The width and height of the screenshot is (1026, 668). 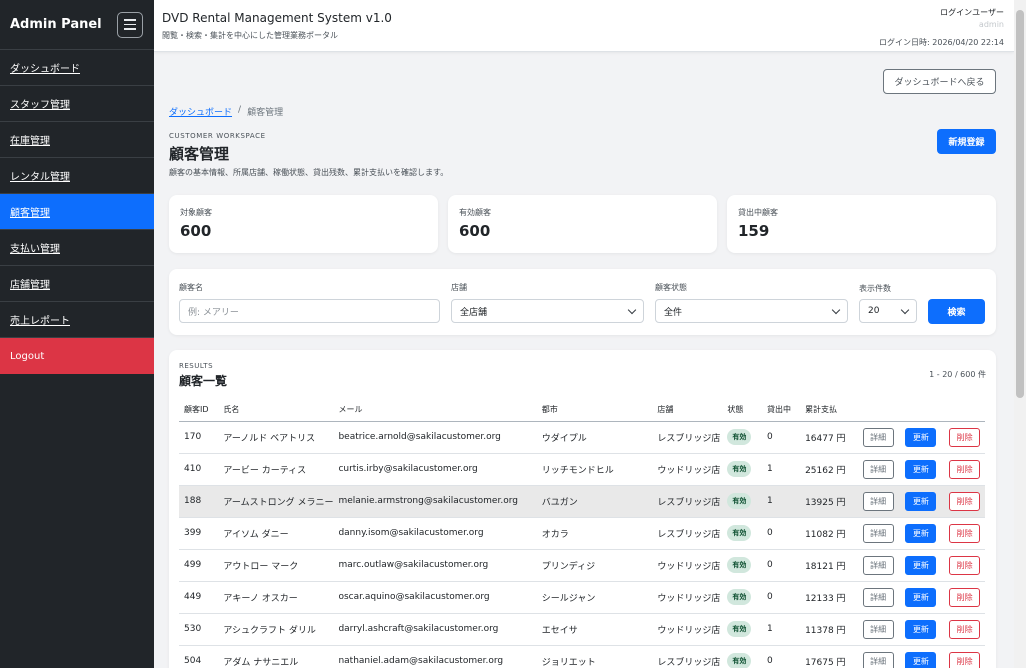 What do you see at coordinates (77, 356) in the screenshot?
I see `logout-button: Logout` at bounding box center [77, 356].